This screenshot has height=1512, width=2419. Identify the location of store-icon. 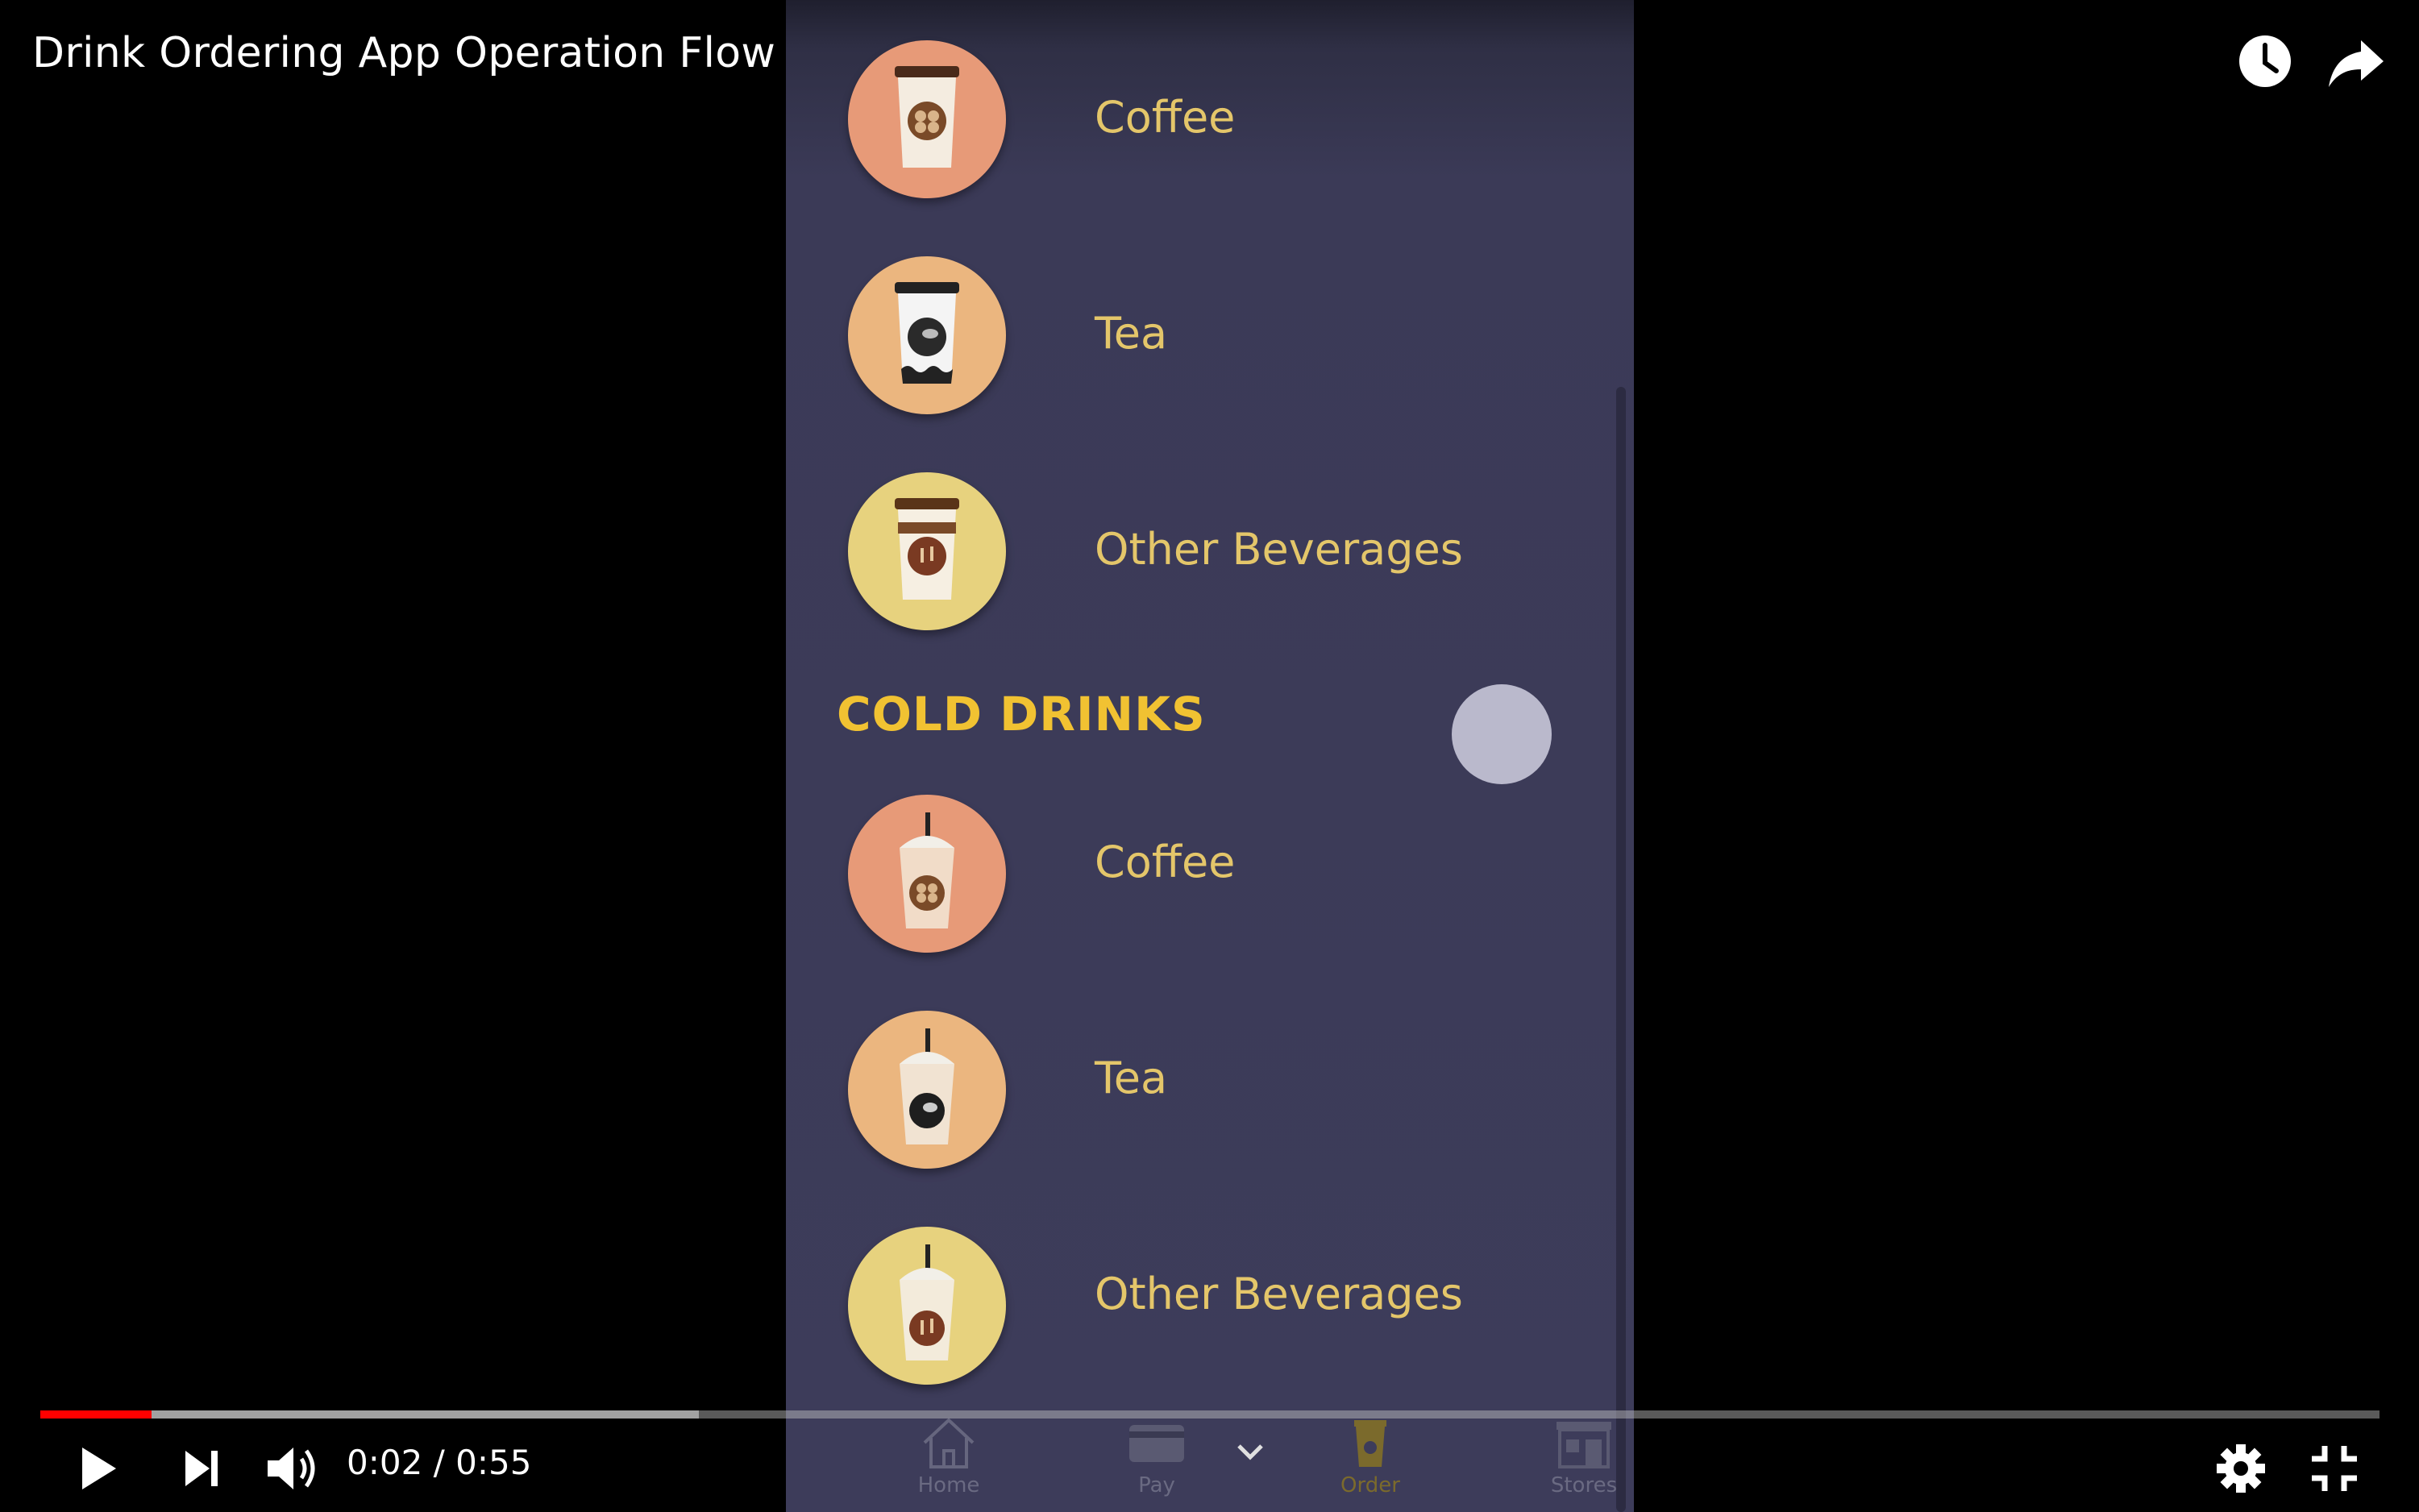
(1584, 1445).